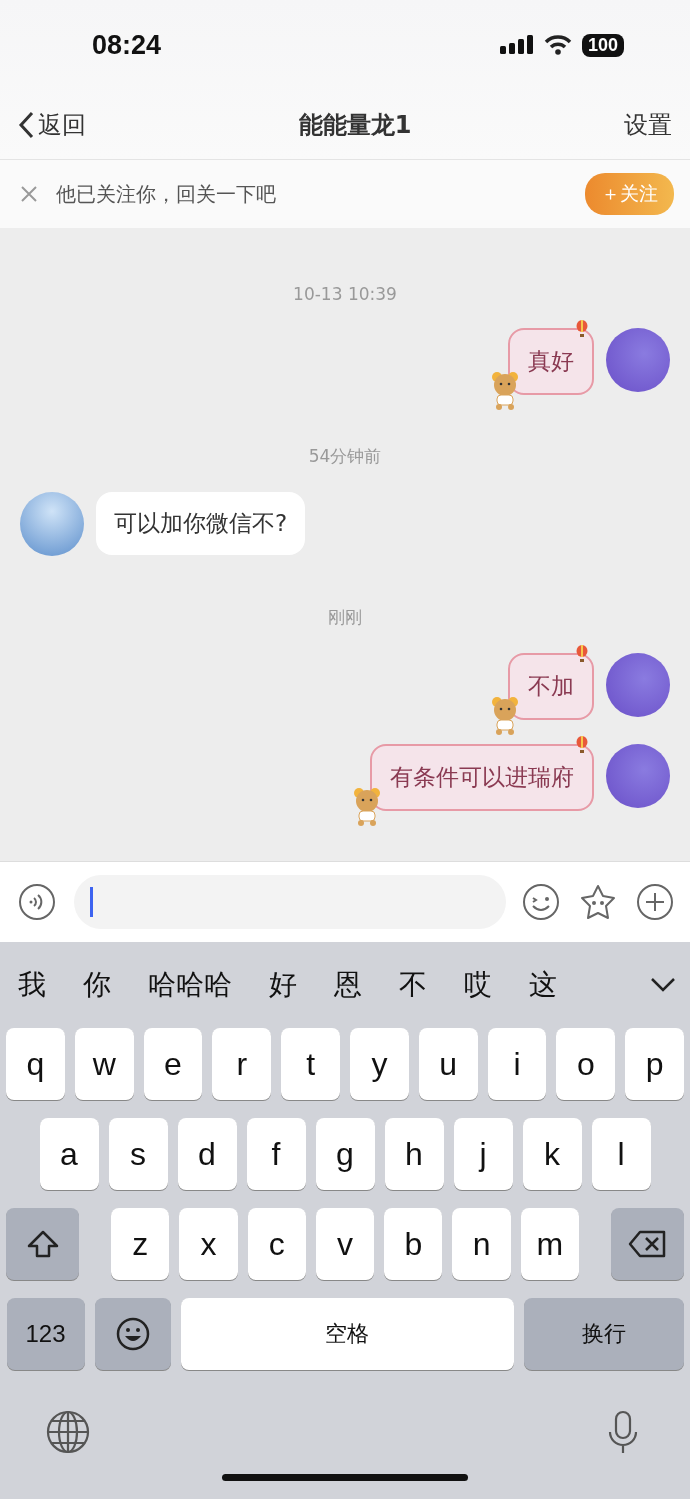 This screenshot has width=690, height=1499. I want to click on add-icon, so click(655, 902).